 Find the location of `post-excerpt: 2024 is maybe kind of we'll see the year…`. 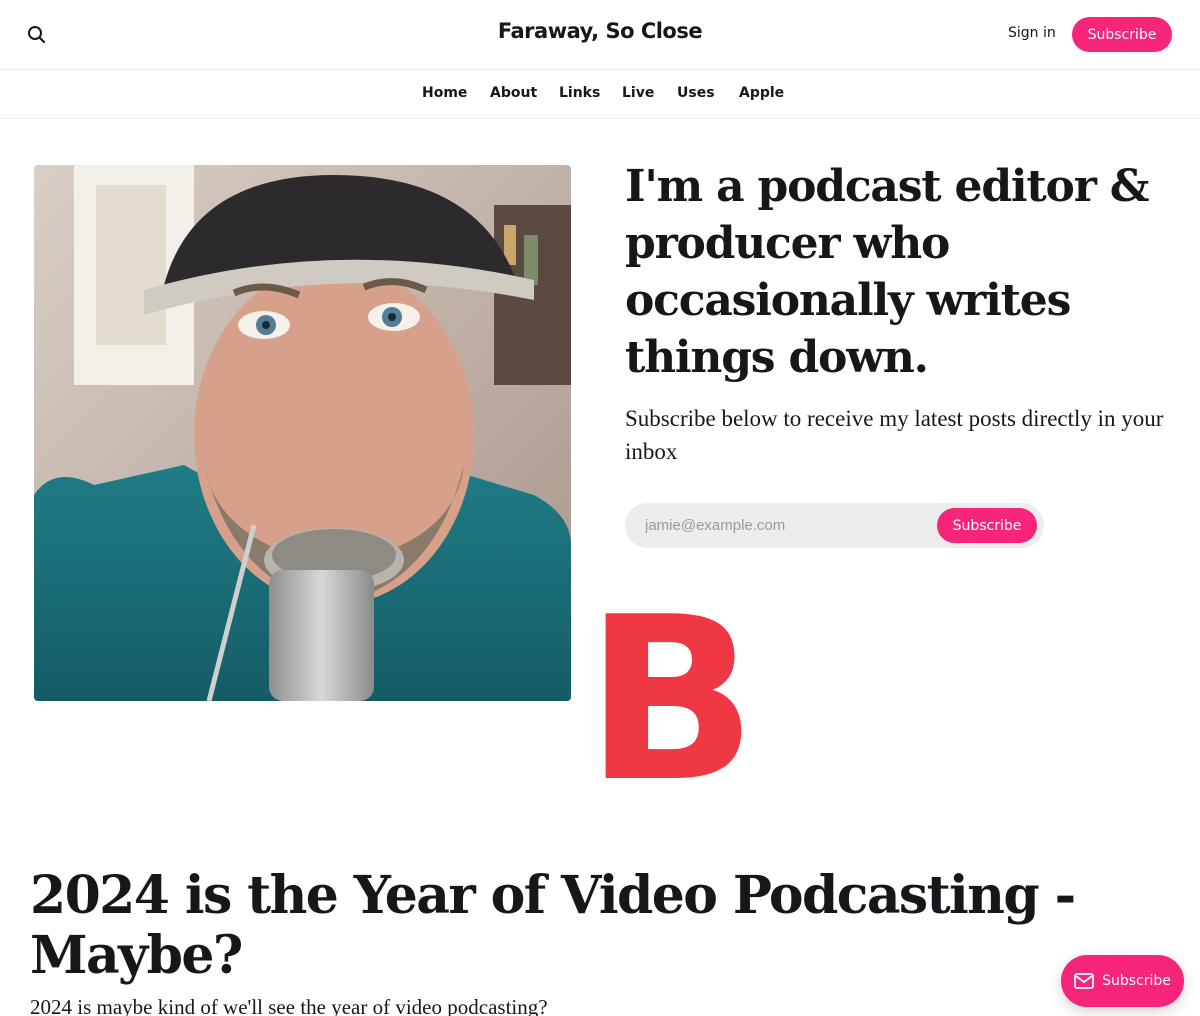

post-excerpt: 2024 is maybe kind of we'll see the year… is located at coordinates (289, 1005).